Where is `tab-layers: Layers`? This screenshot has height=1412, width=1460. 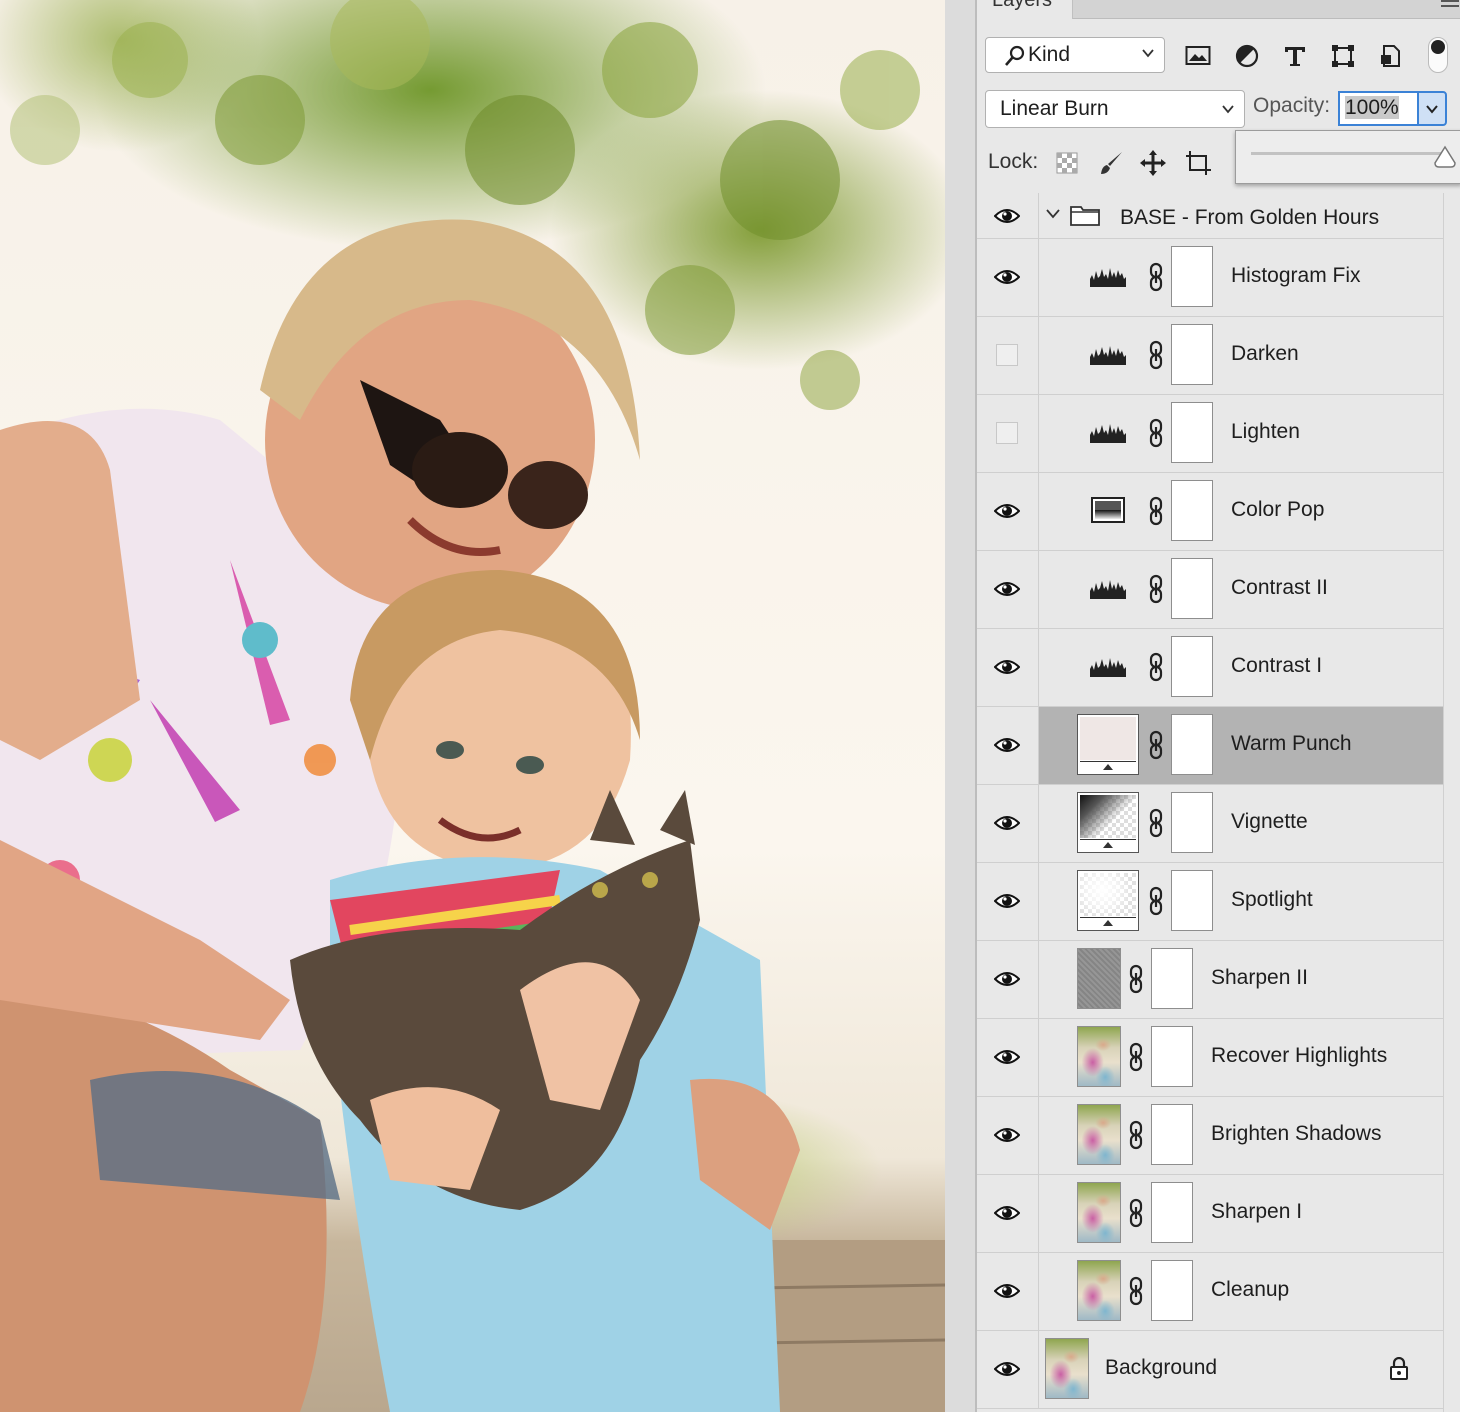
tab-layers: Layers is located at coordinates (1025, 9).